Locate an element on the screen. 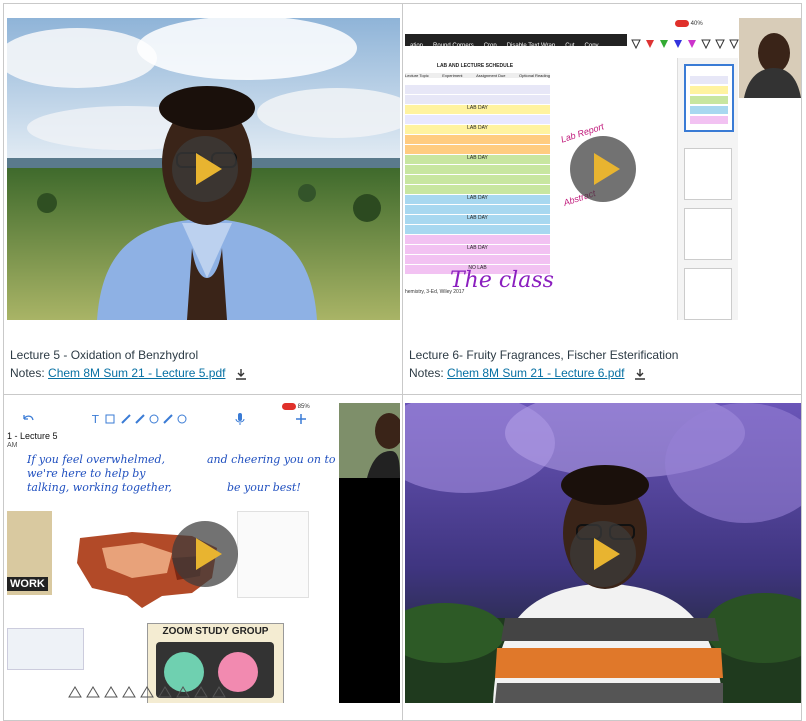 Image resolution: width=806 pixels, height=721 pixels. handwritten-line: and cheering you on to is located at coordinates (271, 459).